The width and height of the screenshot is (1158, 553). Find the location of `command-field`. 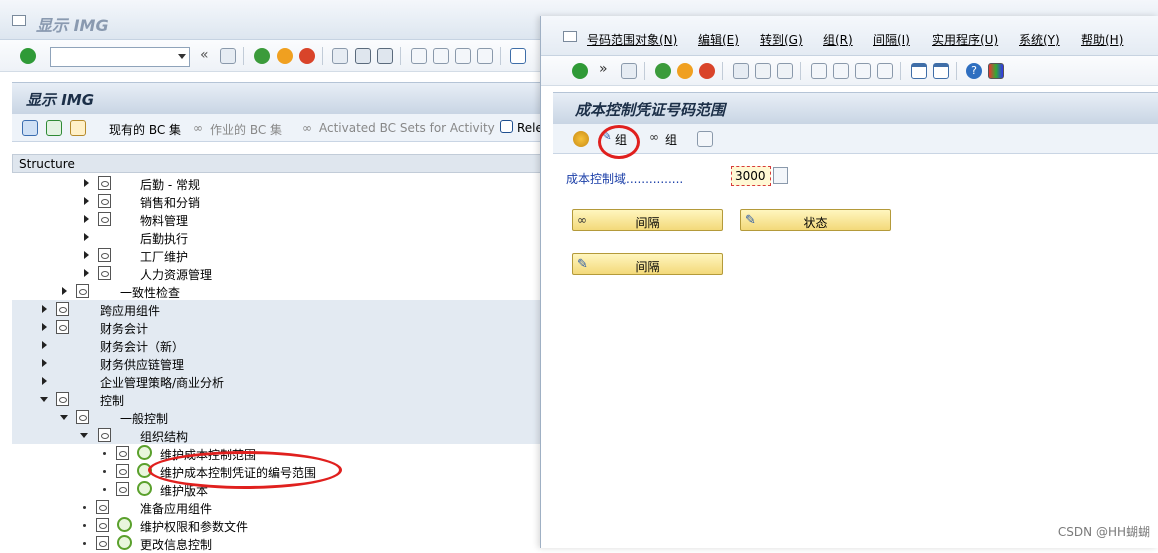

command-field is located at coordinates (120, 57).